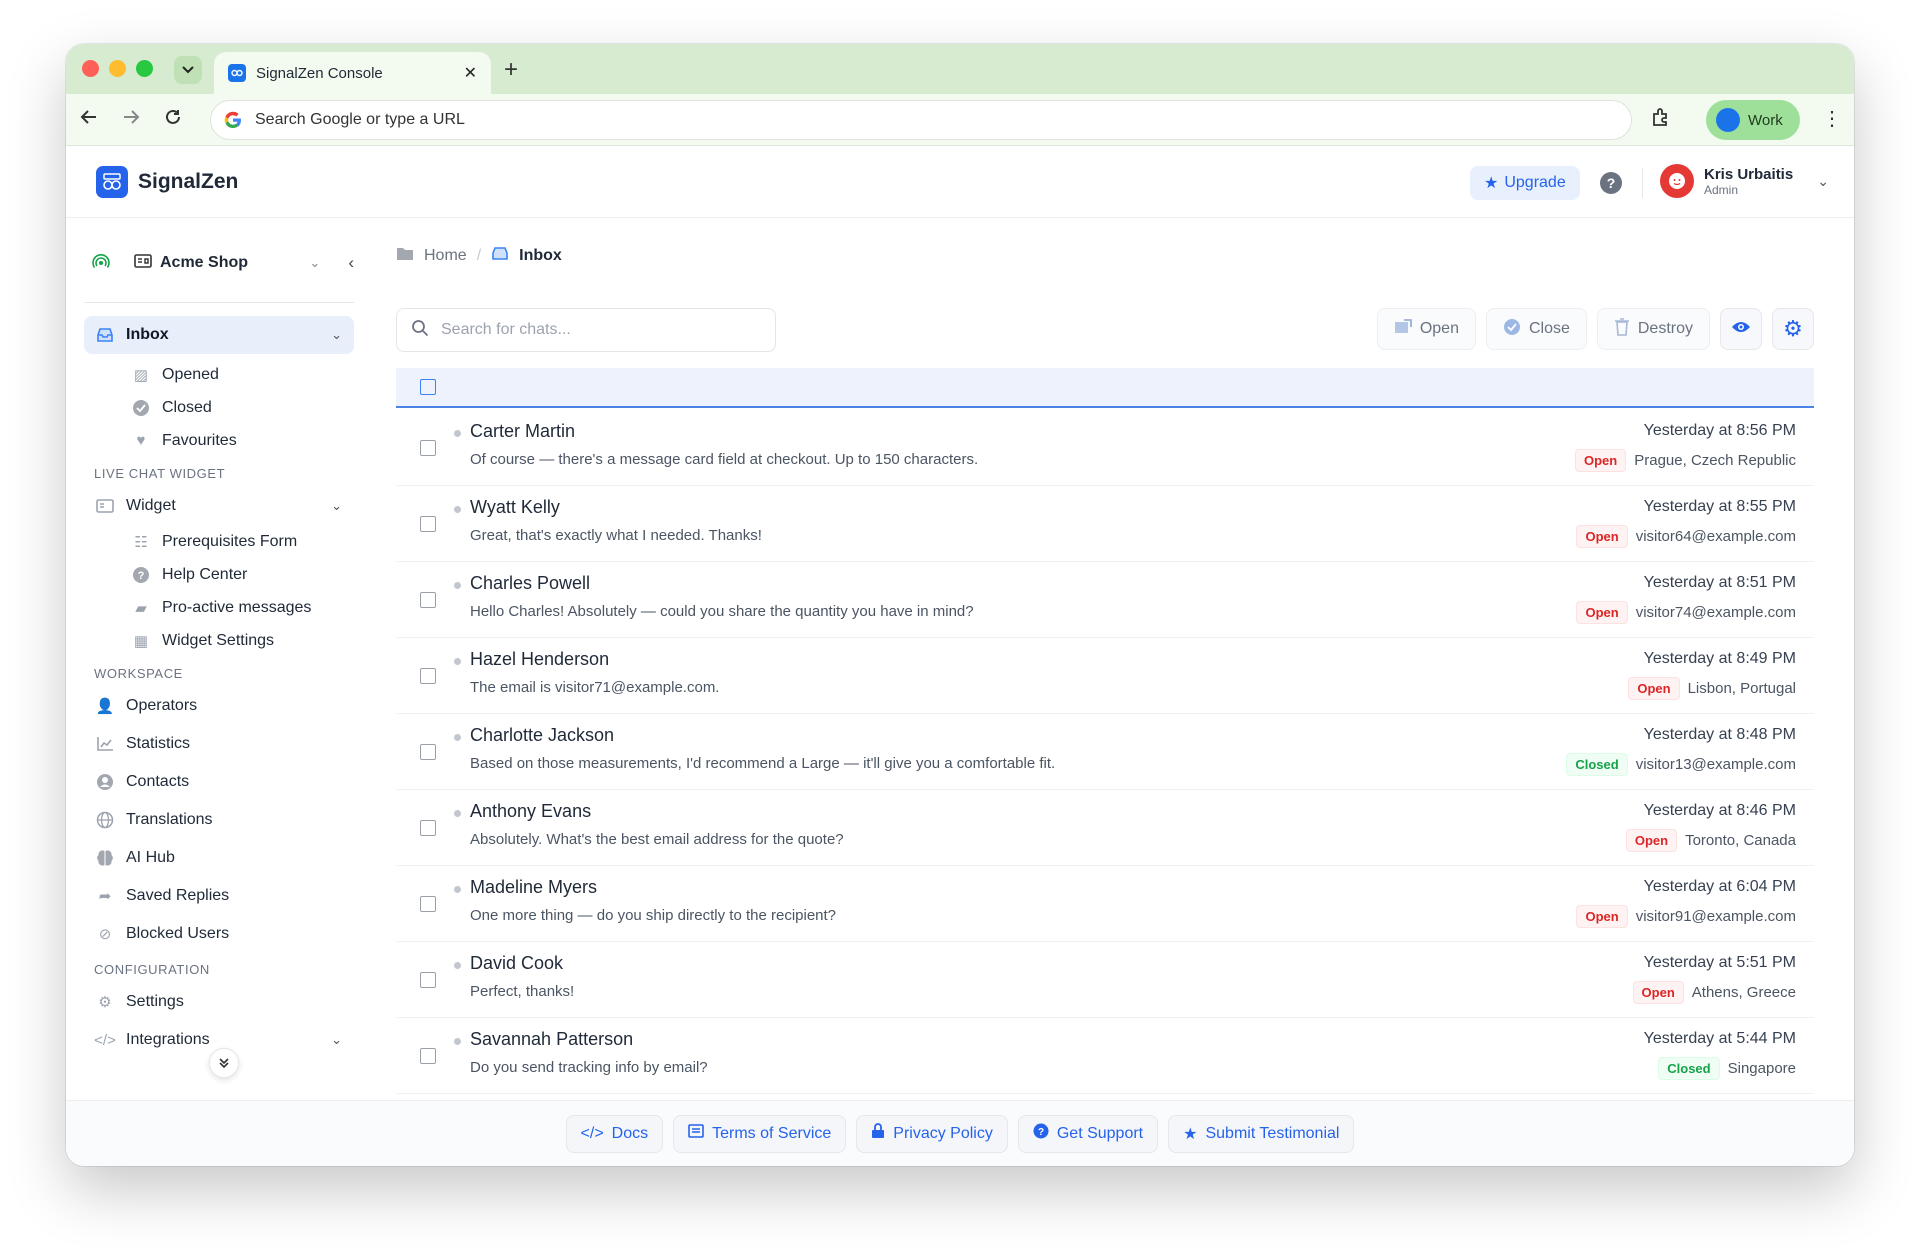 The image size is (1920, 1254). What do you see at coordinates (360, 119) in the screenshot?
I see `address-placeholder: Search Google or type a URL` at bounding box center [360, 119].